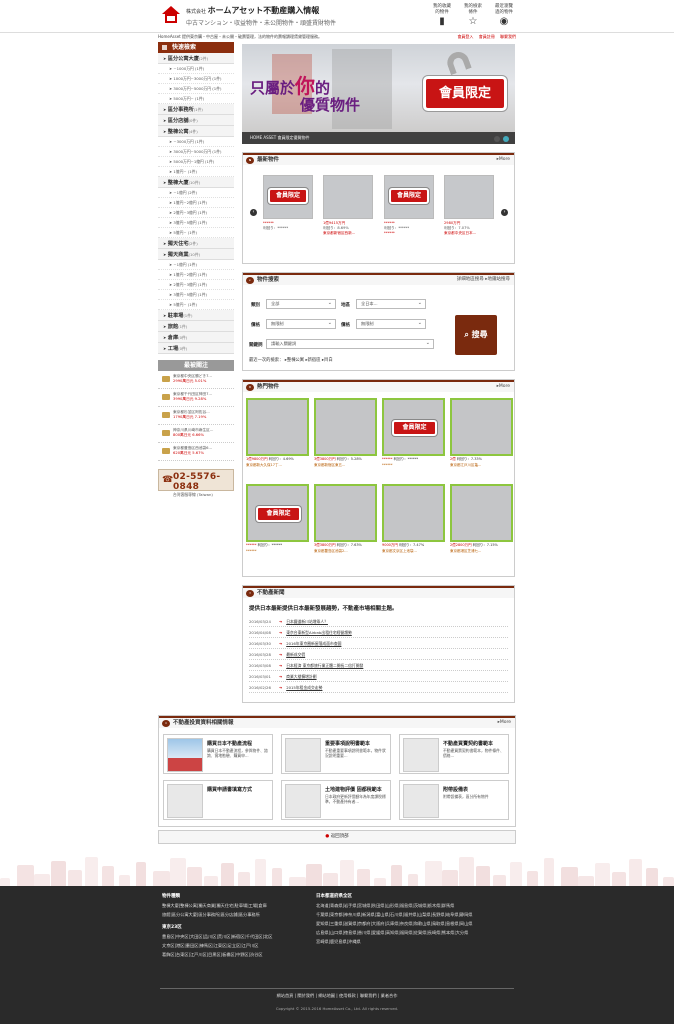 Image resolution: width=674 pixels, height=1024 pixels. Describe the element at coordinates (196, 120) in the screenshot. I see `sidebar-category: ➤ 區分店舖(0件)` at that location.